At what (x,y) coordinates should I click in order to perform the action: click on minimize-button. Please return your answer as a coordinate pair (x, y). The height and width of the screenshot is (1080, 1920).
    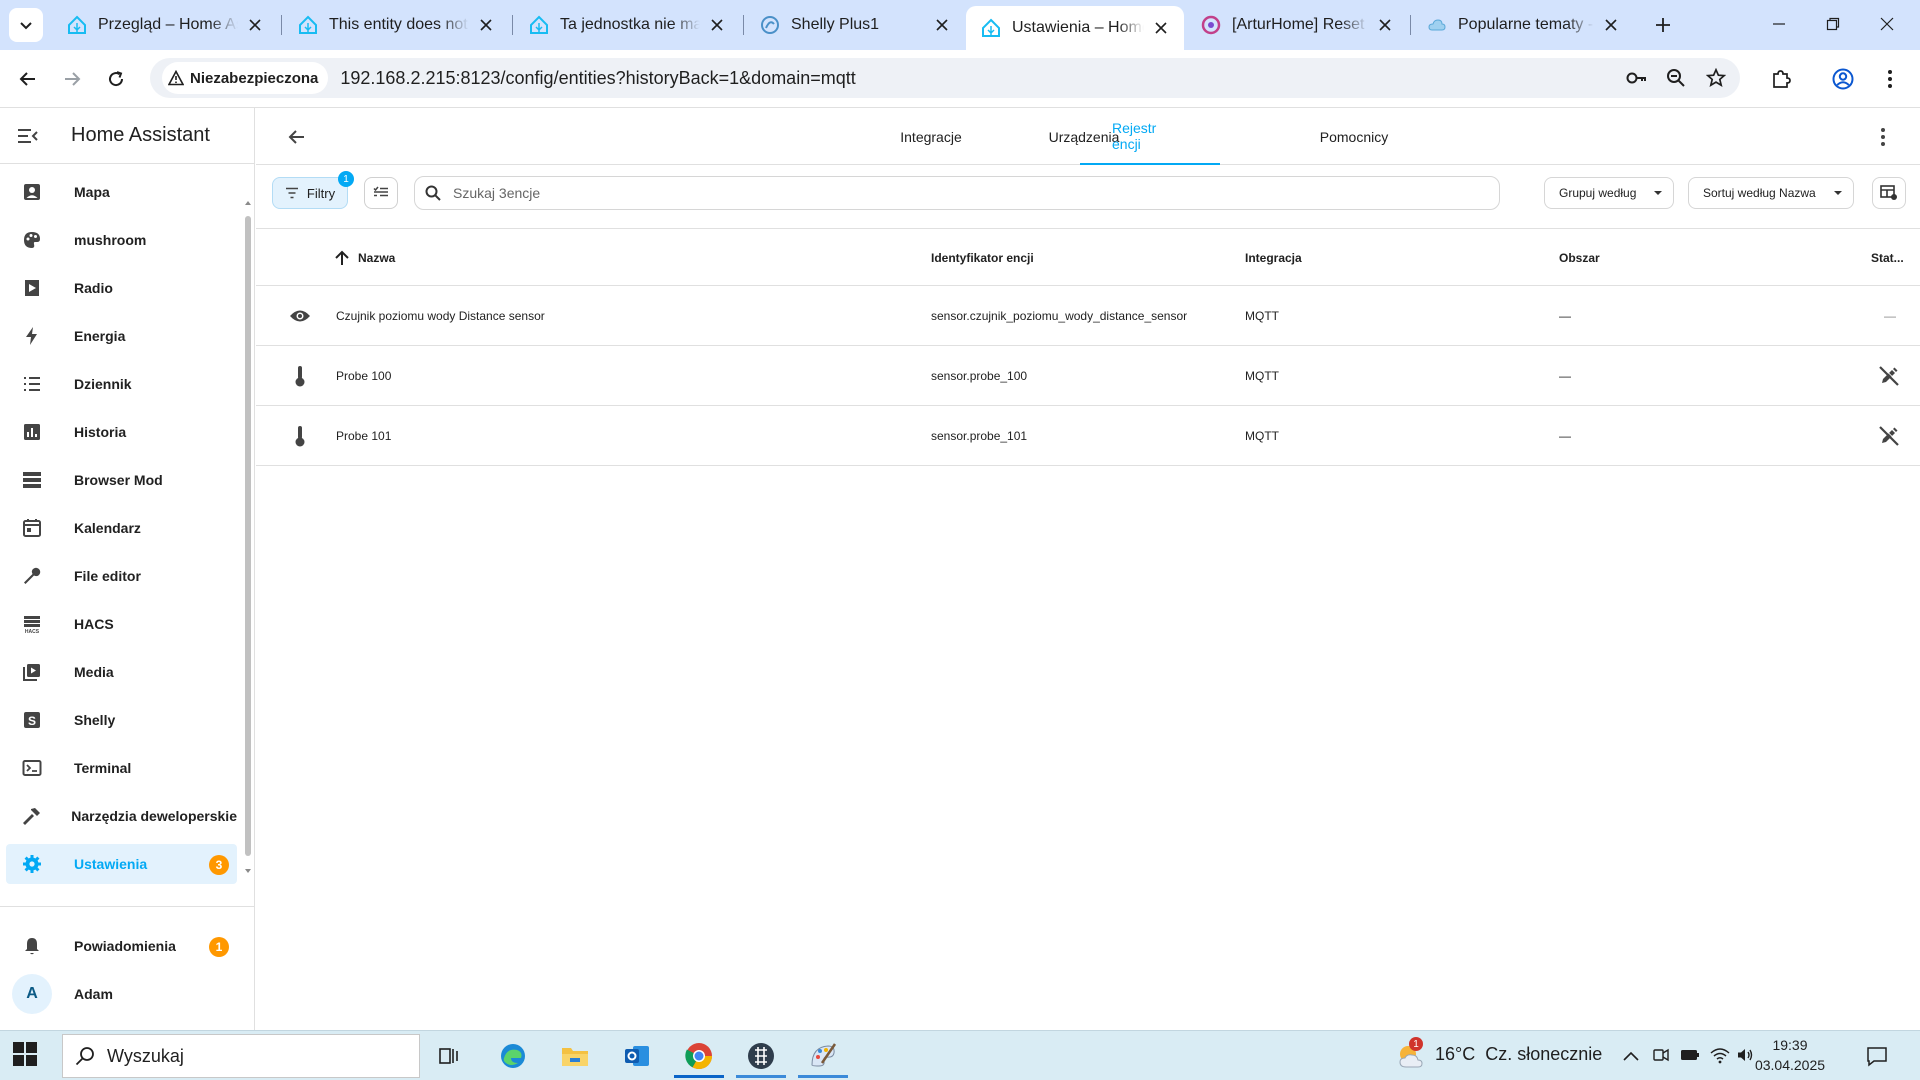
    Looking at the image, I should click on (1779, 24).